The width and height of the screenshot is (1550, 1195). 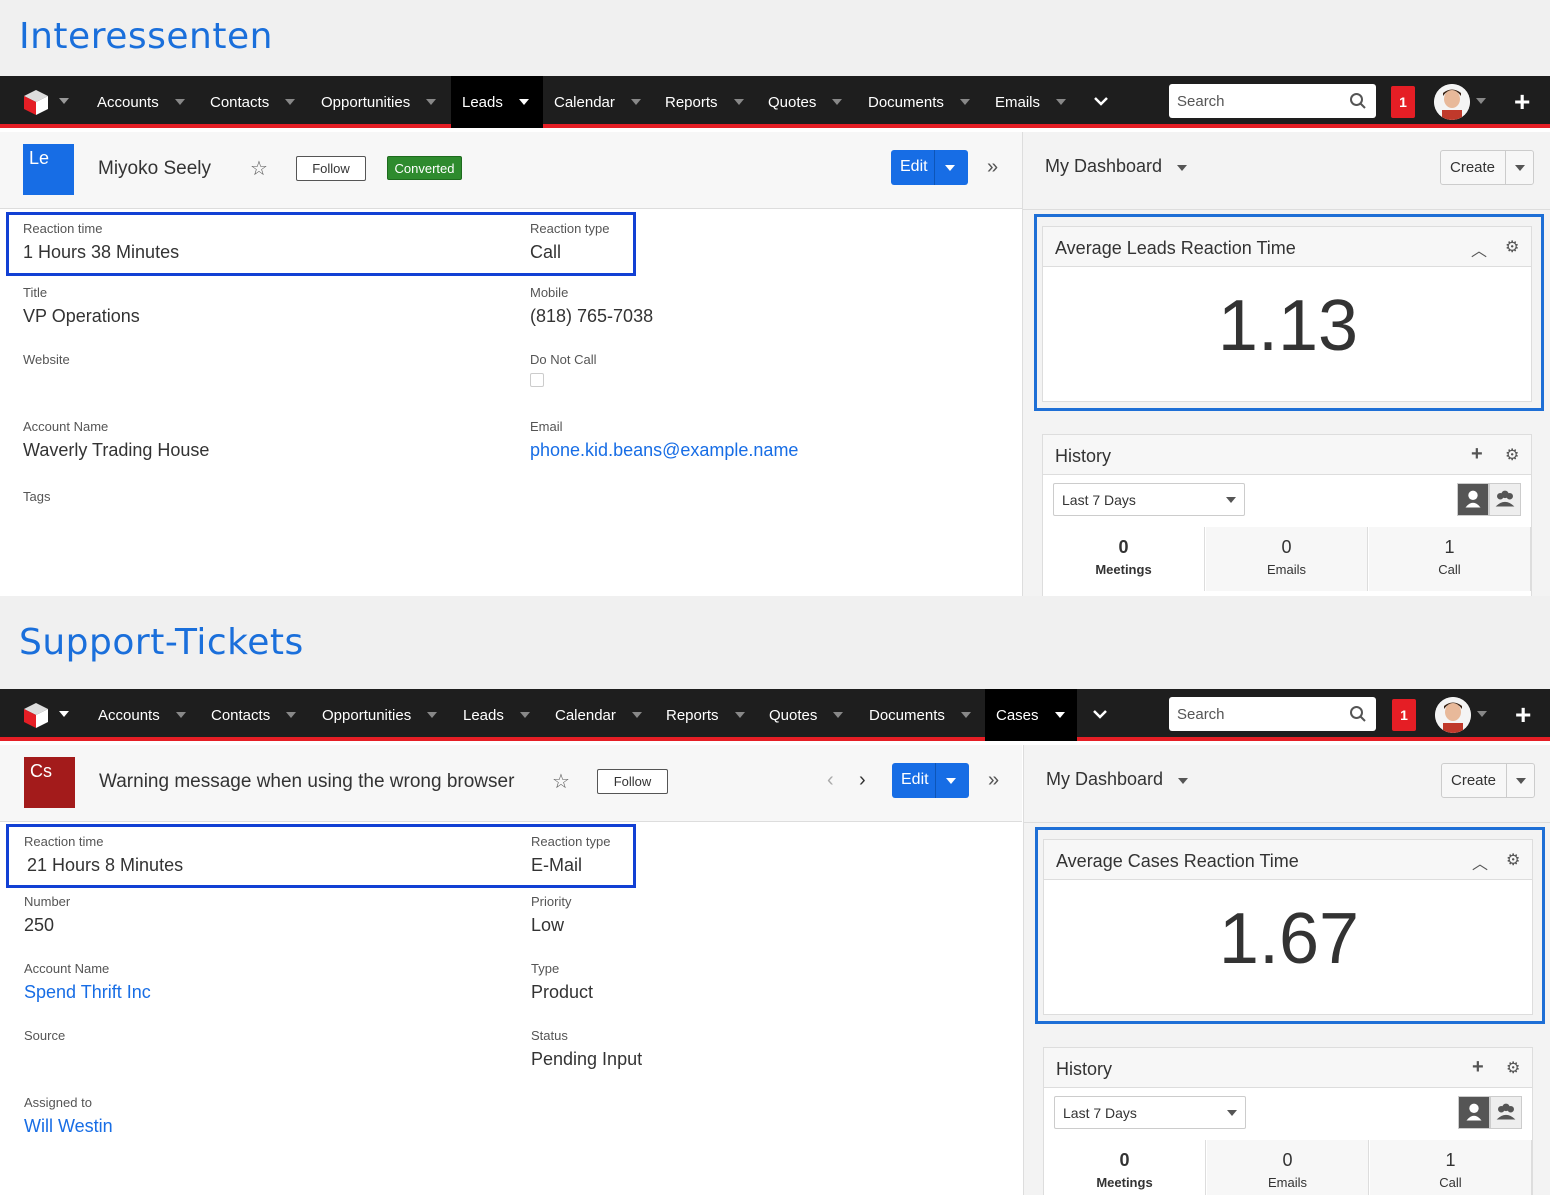 I want to click on chevron-right-icon: ›, so click(x=862, y=780).